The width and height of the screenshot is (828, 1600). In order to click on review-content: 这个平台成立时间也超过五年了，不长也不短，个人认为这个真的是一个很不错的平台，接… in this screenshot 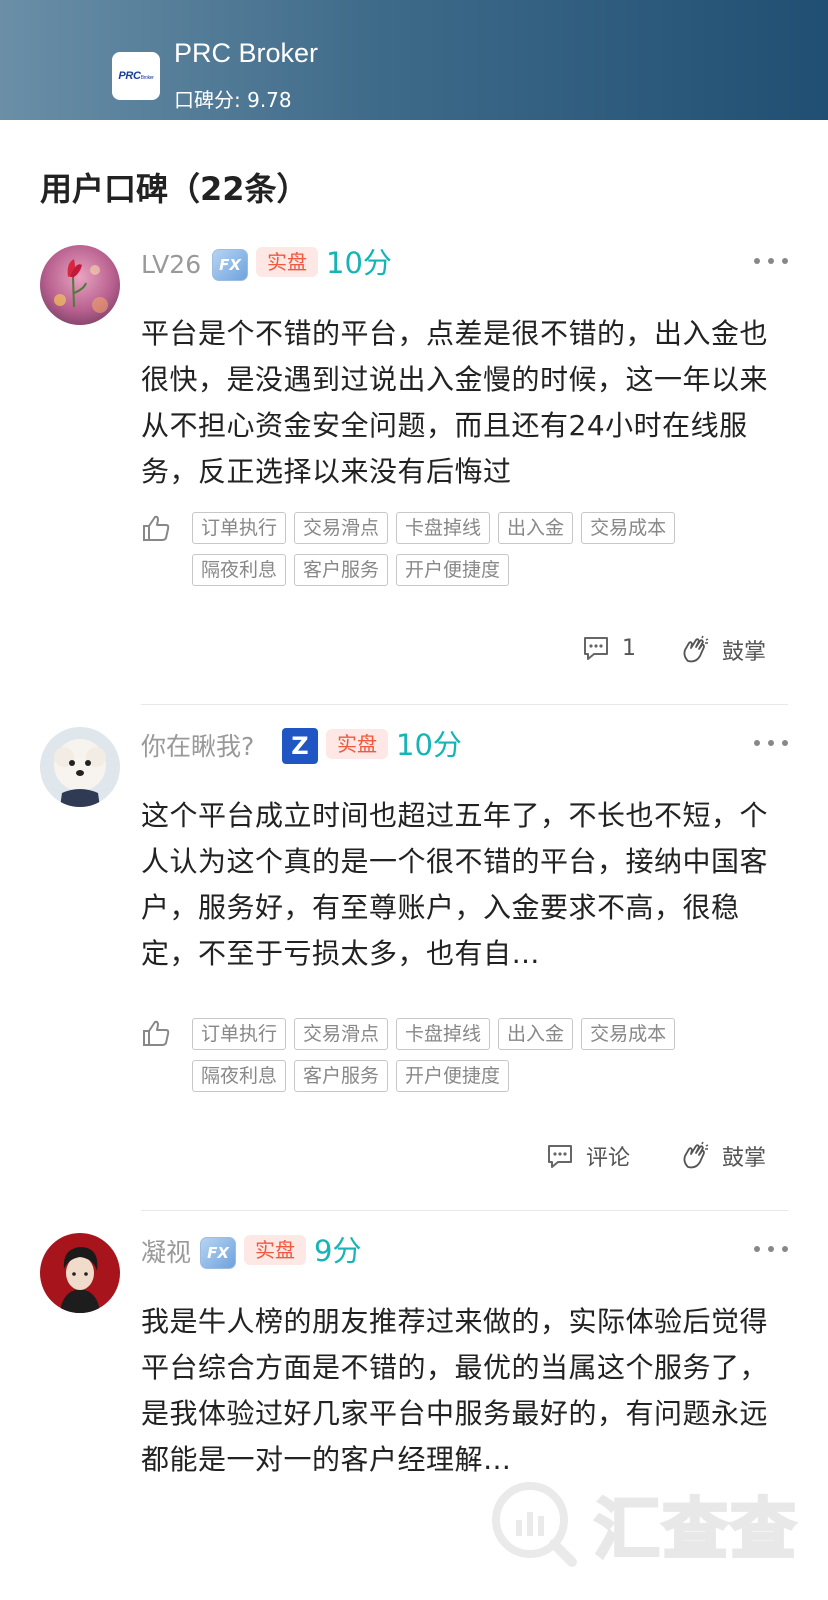, I will do `click(466, 885)`.